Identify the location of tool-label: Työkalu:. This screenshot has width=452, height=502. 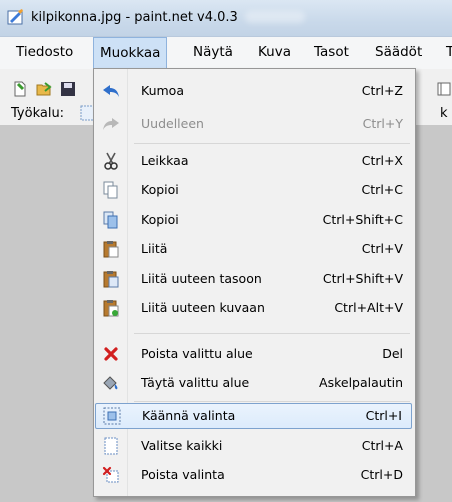
(38, 113).